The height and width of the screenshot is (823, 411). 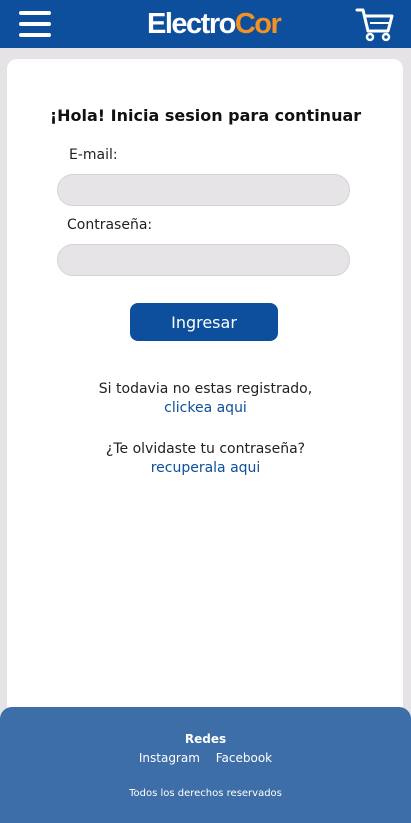 I want to click on password-label: Contraseña:, so click(x=110, y=225).